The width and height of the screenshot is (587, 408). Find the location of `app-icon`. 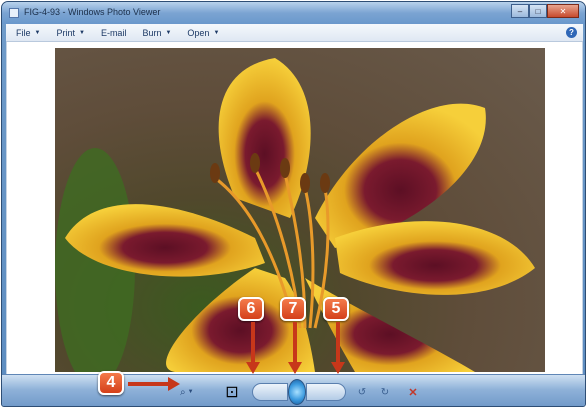

app-icon is located at coordinates (14, 13).